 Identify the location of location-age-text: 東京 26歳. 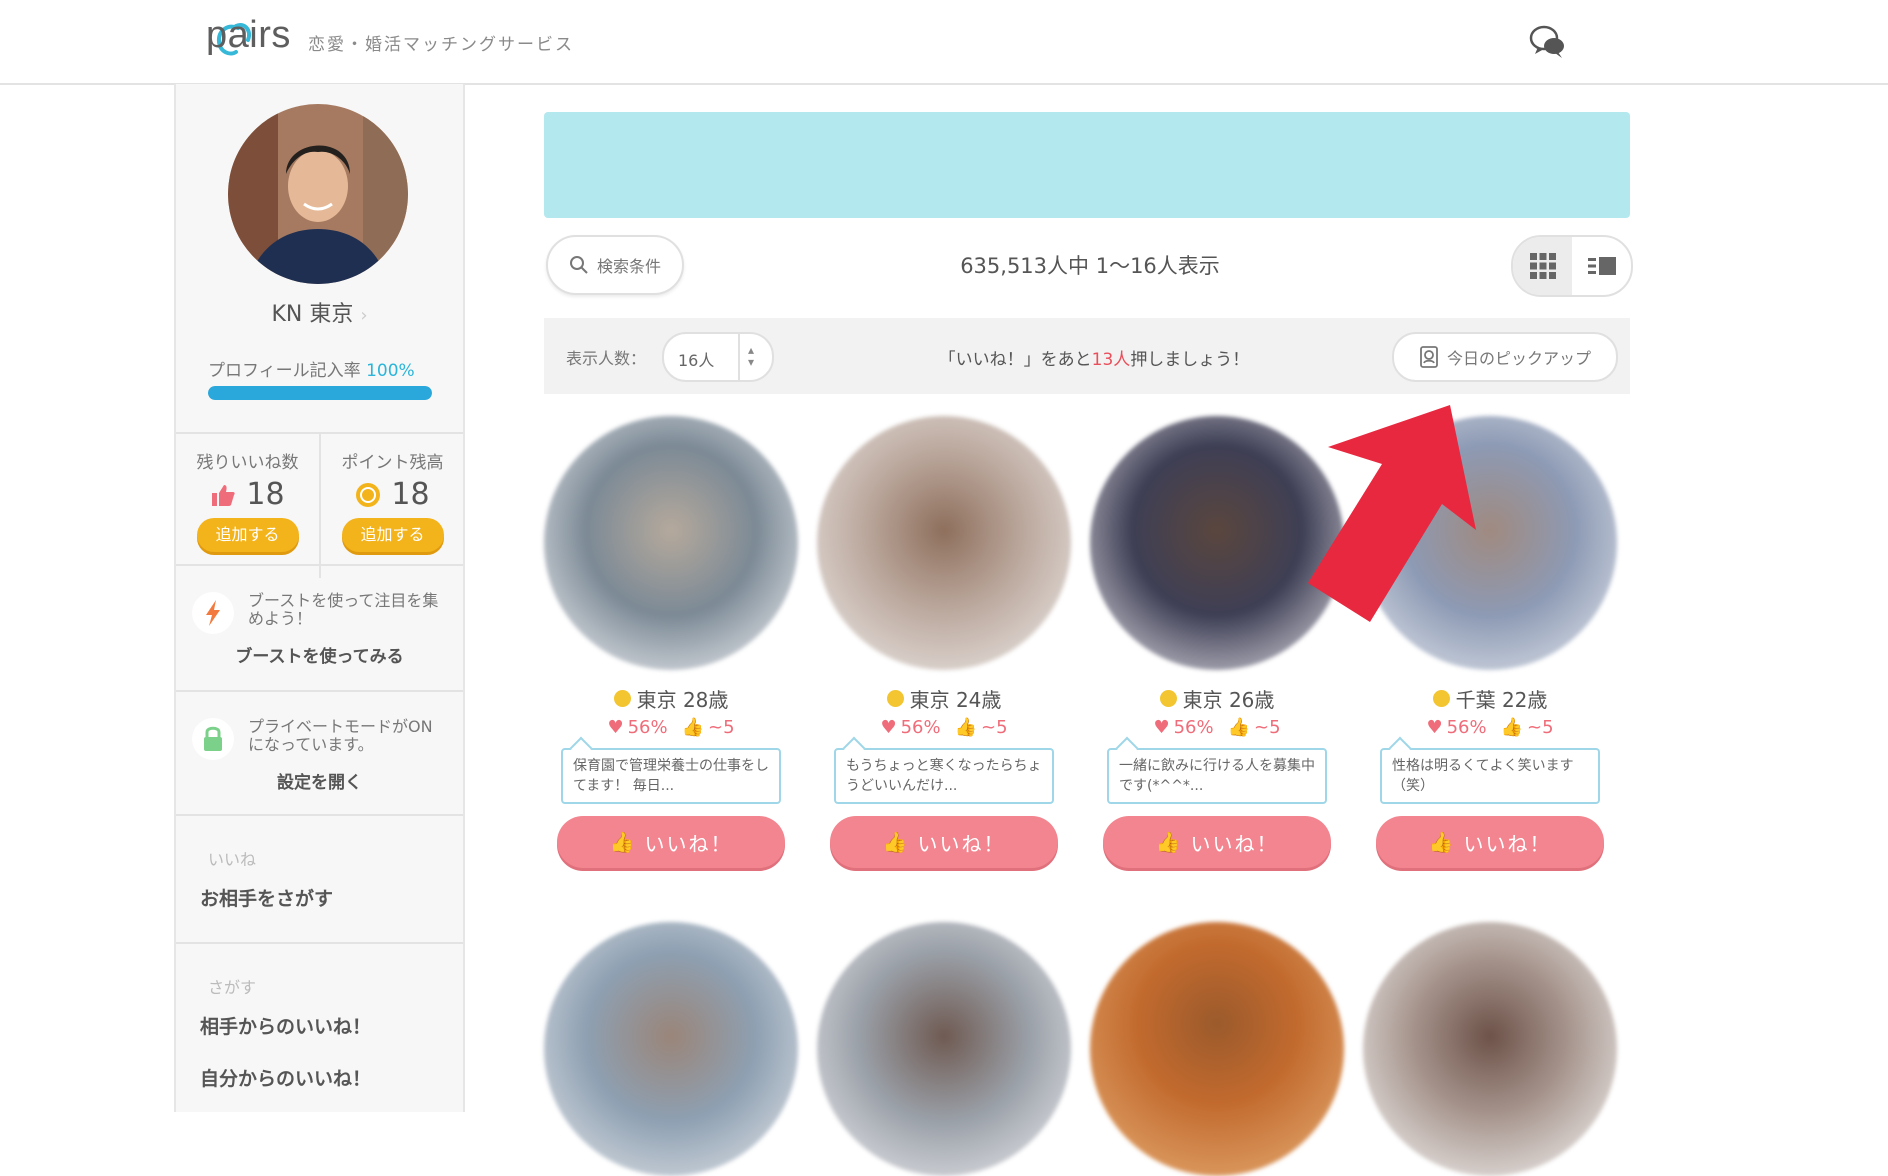
(1228, 700).